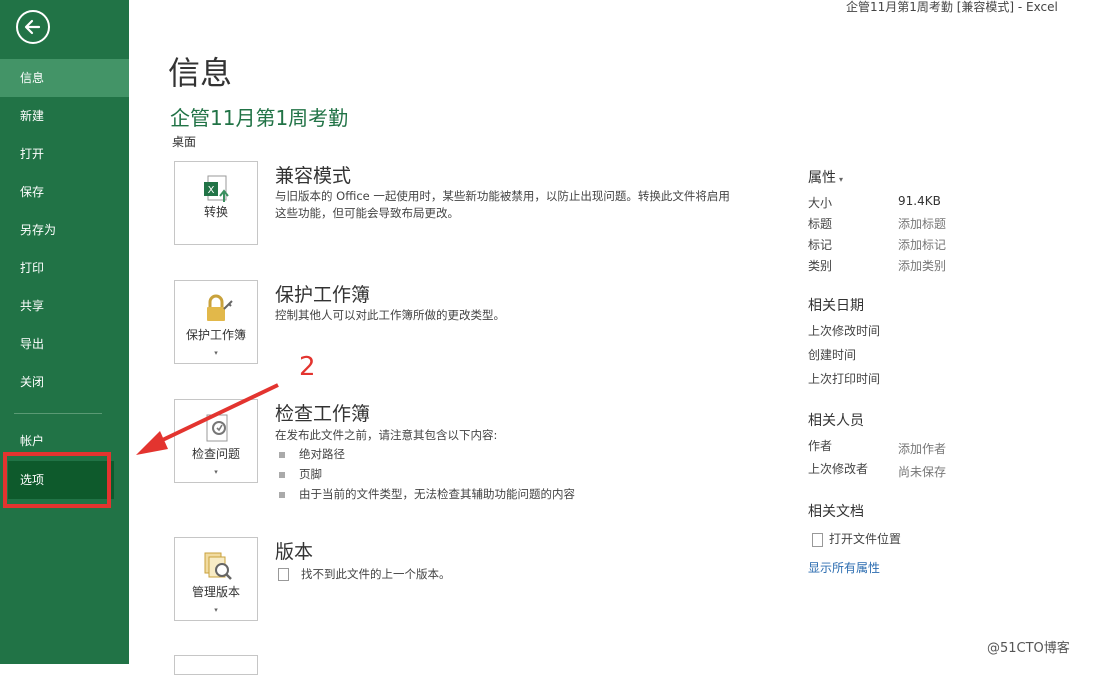 Image resolution: width=1097 pixels, height=675 pixels. What do you see at coordinates (200, 73) in the screenshot?
I see `page-title: 信息` at bounding box center [200, 73].